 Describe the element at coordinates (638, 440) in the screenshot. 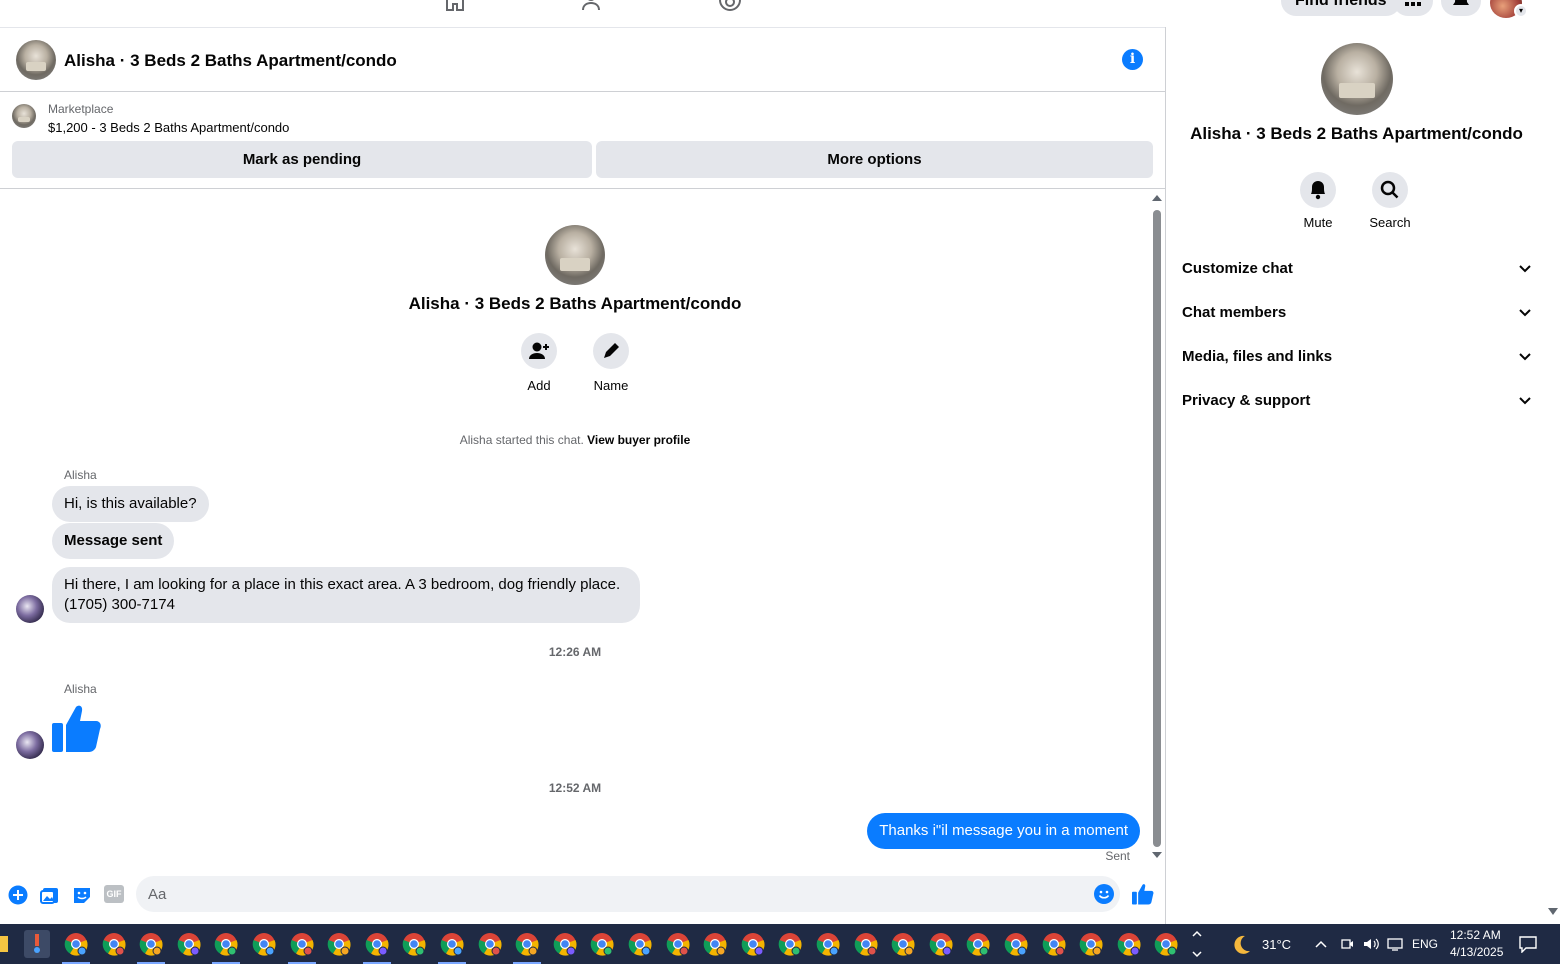

I see `view-buyer-profile-link: View buyer profile` at that location.